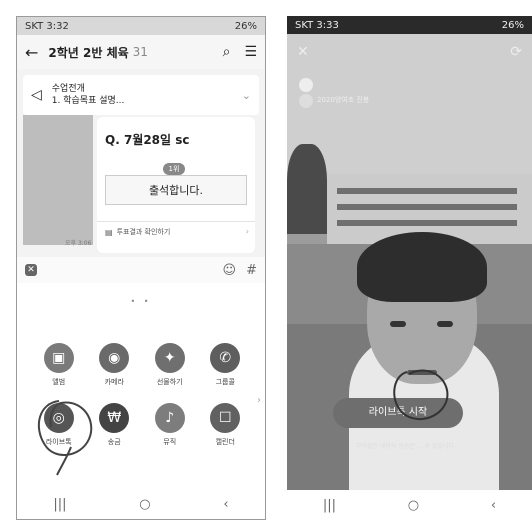 This screenshot has height=528, width=532. Describe the element at coordinates (516, 52) in the screenshot. I see `rotate-camera-icon: ⟳` at that location.